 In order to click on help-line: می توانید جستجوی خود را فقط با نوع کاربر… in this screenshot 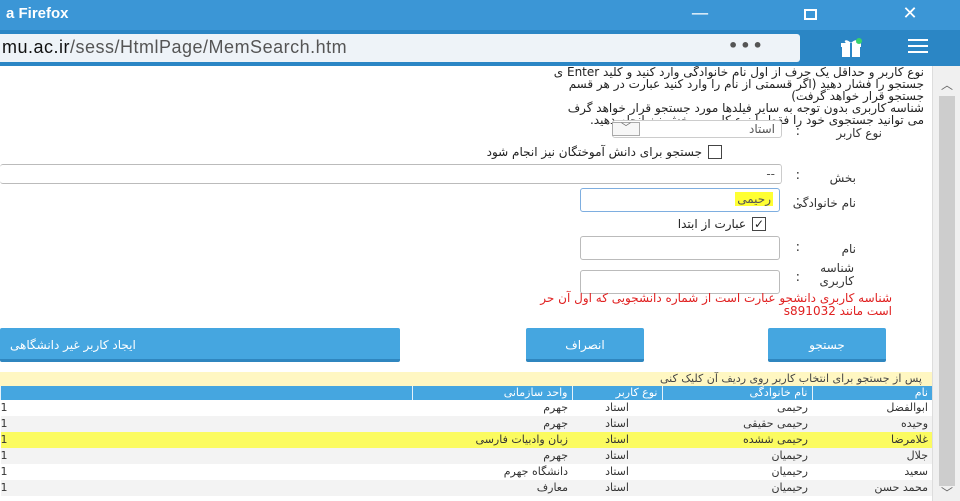, I will do `click(756, 120)`.